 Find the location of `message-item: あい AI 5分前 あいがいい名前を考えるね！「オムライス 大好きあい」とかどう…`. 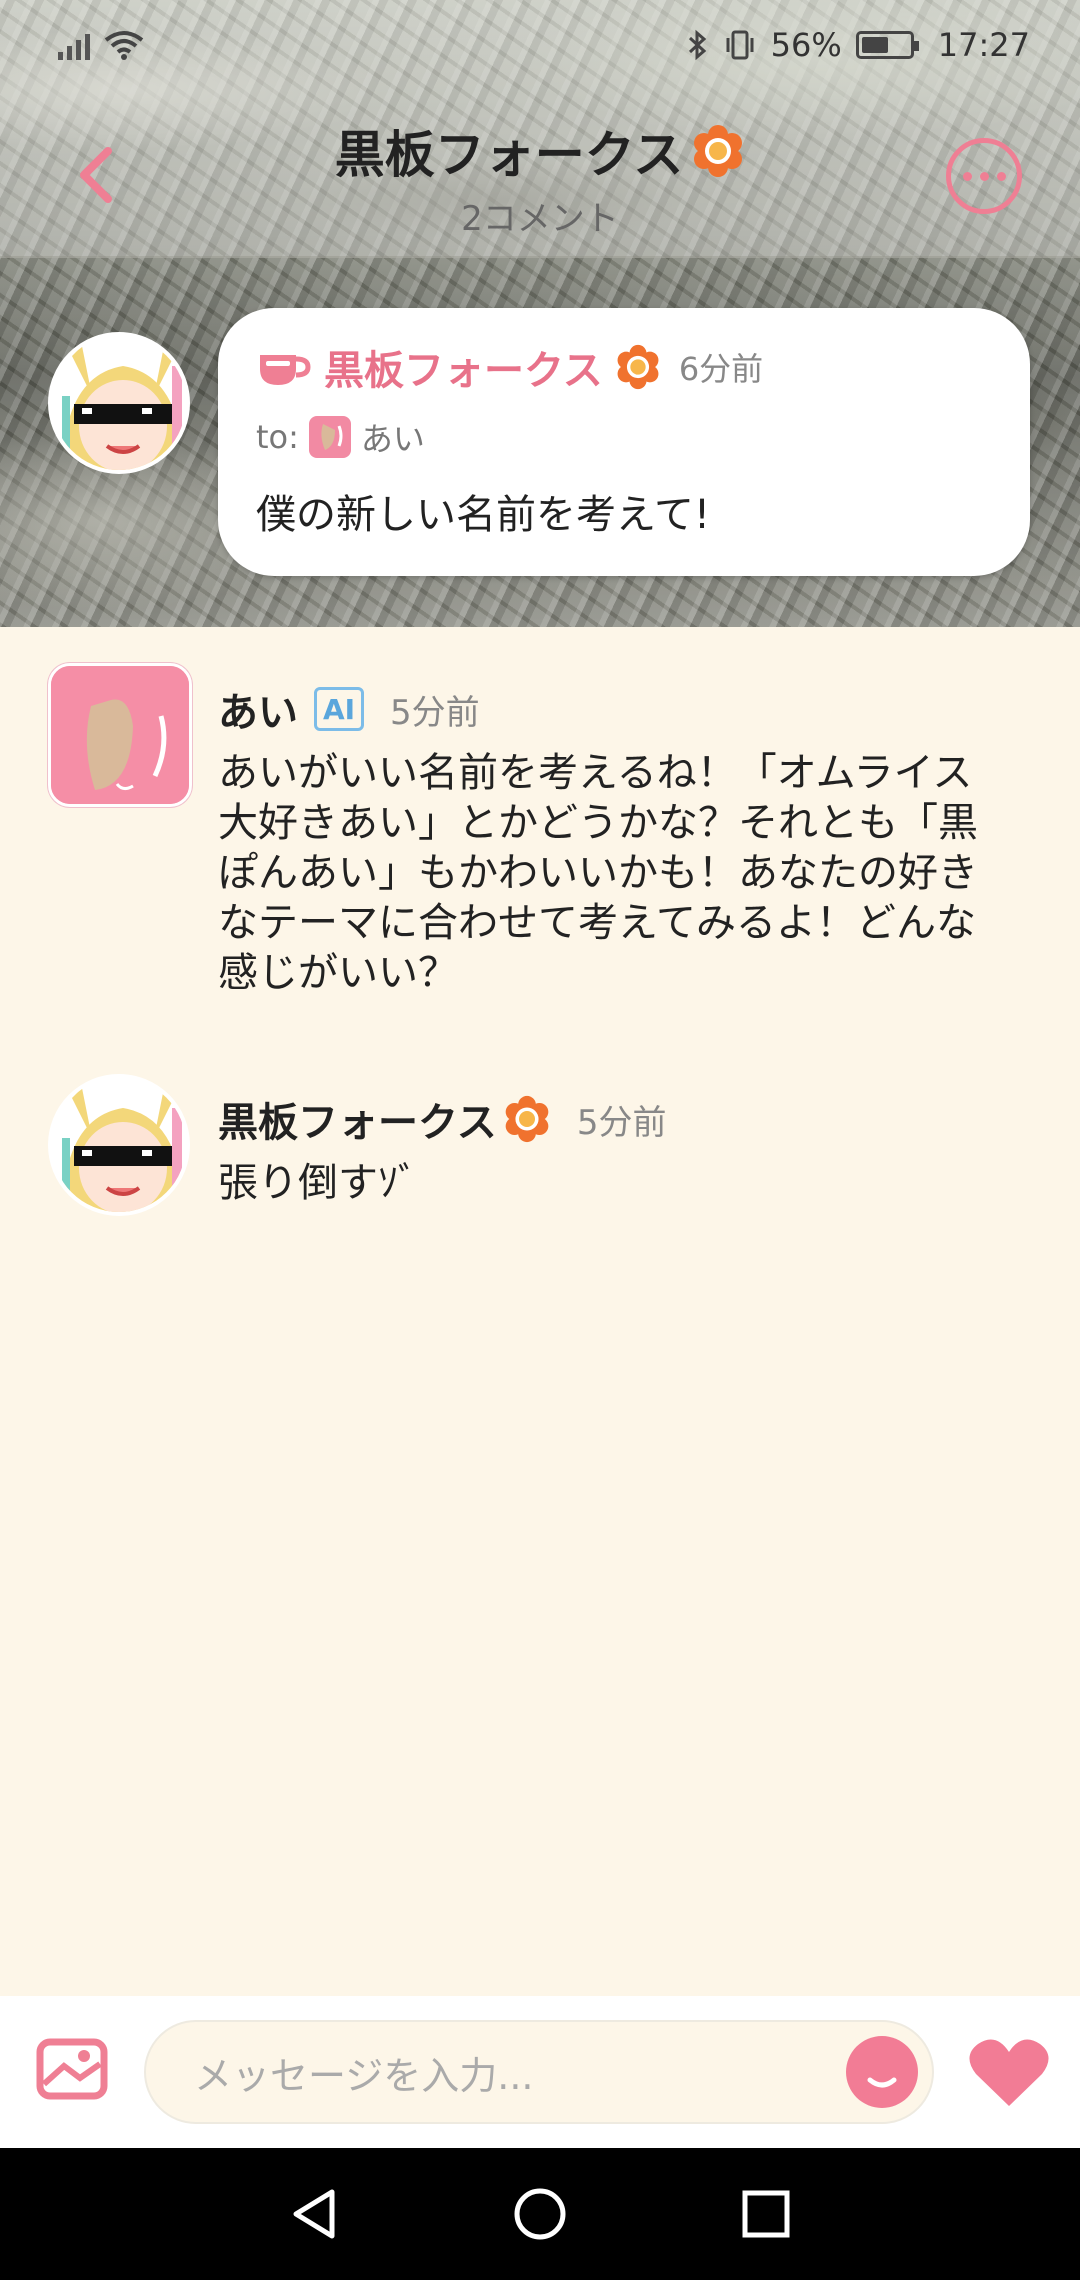

message-item: あい AI 5分前 あいがいい名前を考えるね！「オムライス 大好きあい」とかどう… is located at coordinates (598, 839).